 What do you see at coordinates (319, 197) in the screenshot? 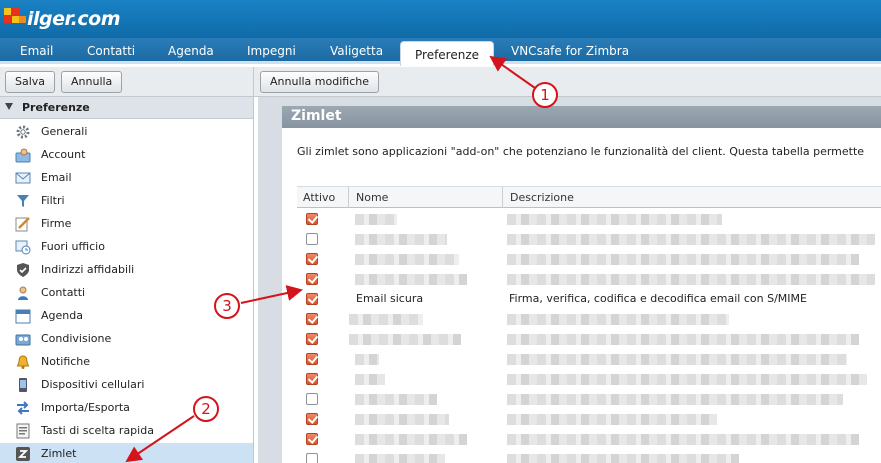
I see `column-header-active: Attivo` at bounding box center [319, 197].